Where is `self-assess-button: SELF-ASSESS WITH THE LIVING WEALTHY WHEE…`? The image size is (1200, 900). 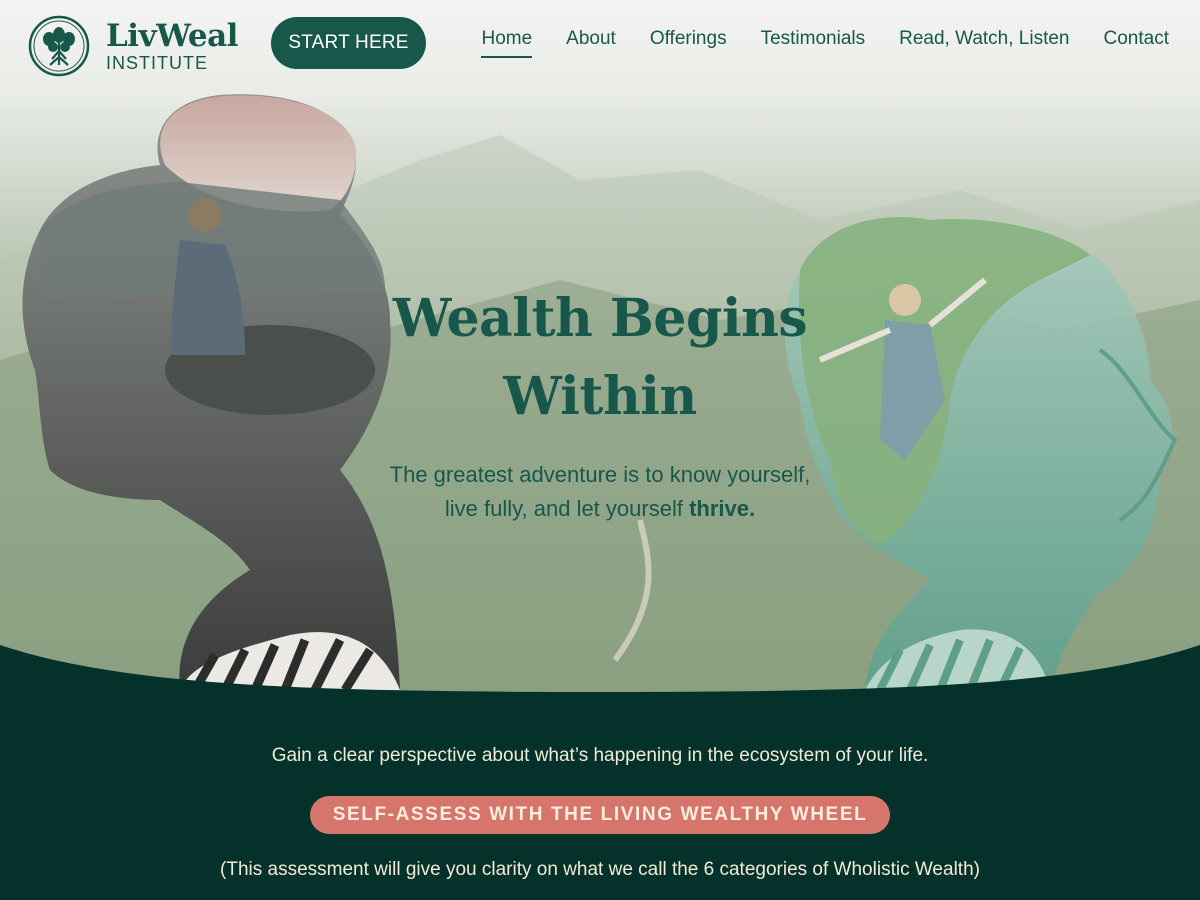 self-assess-button: SELF-ASSESS WITH THE LIVING WEALTHY WHEE… is located at coordinates (600, 815).